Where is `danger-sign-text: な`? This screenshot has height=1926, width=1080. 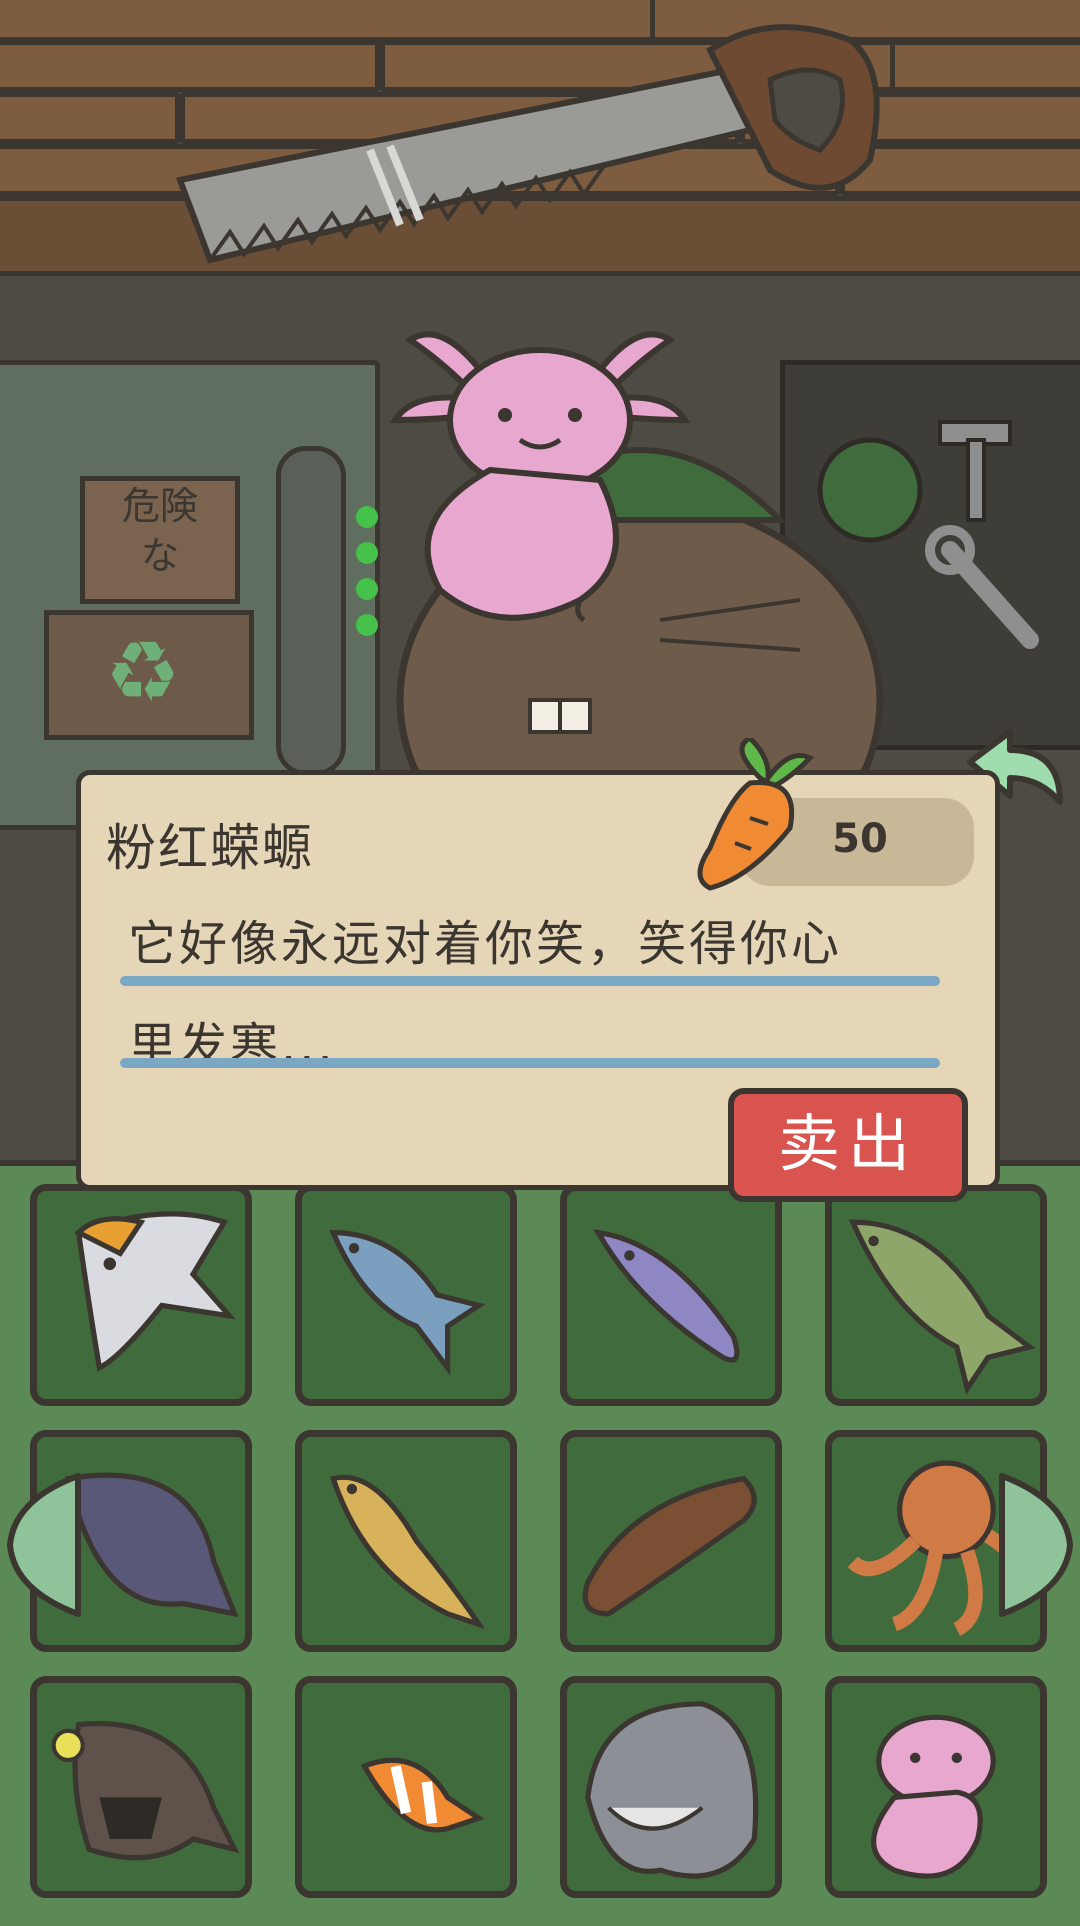
danger-sign-text: な is located at coordinates (159, 556).